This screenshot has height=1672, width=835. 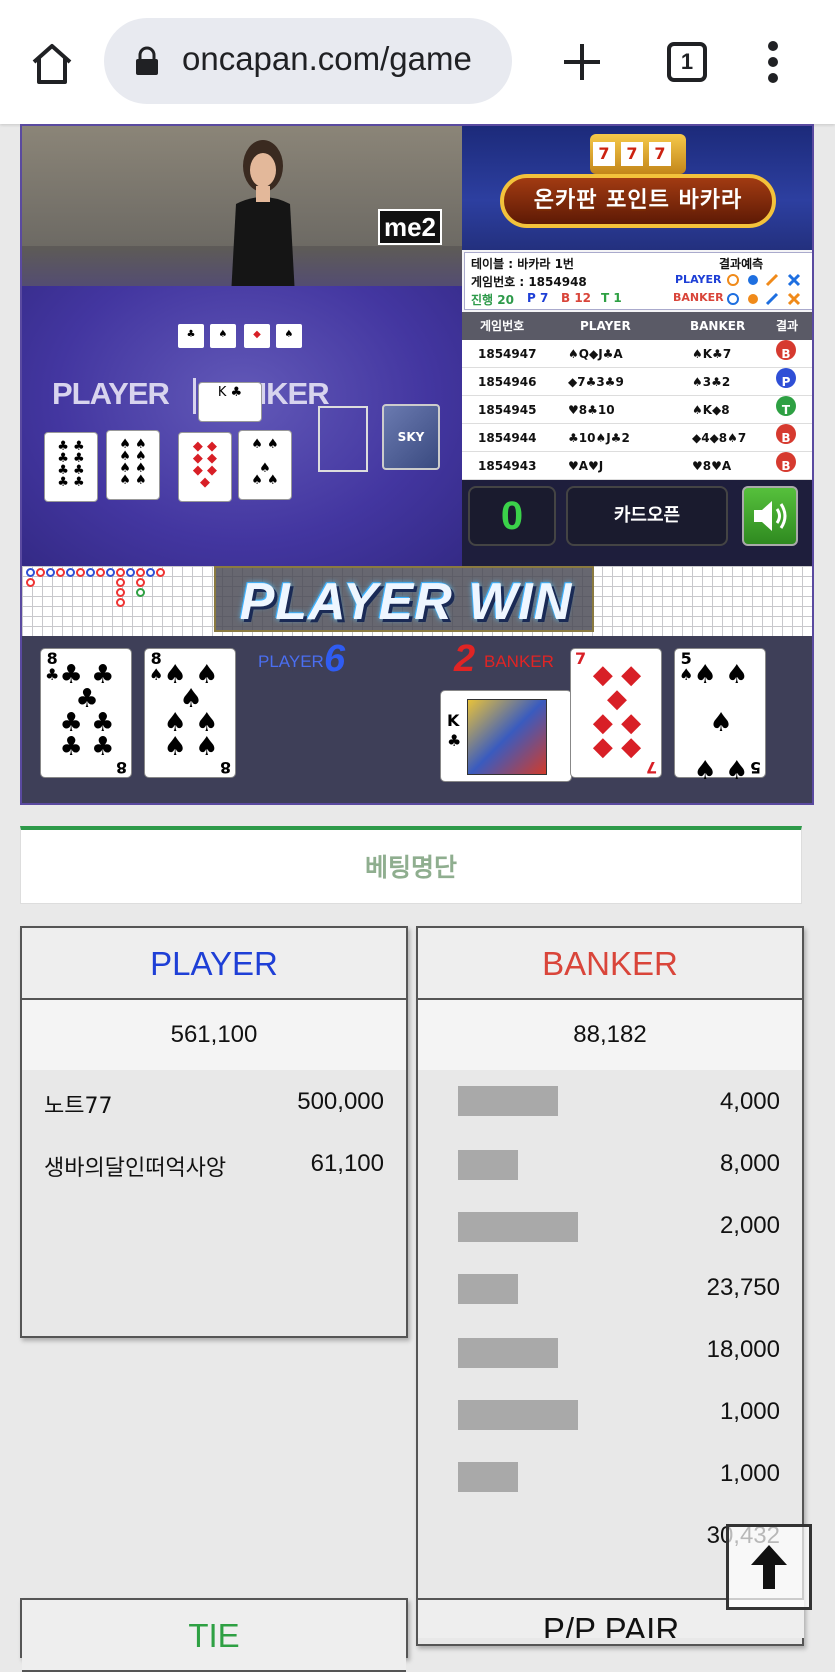 I want to click on history-banker-cards: ♠K◆8, so click(x=711, y=410).